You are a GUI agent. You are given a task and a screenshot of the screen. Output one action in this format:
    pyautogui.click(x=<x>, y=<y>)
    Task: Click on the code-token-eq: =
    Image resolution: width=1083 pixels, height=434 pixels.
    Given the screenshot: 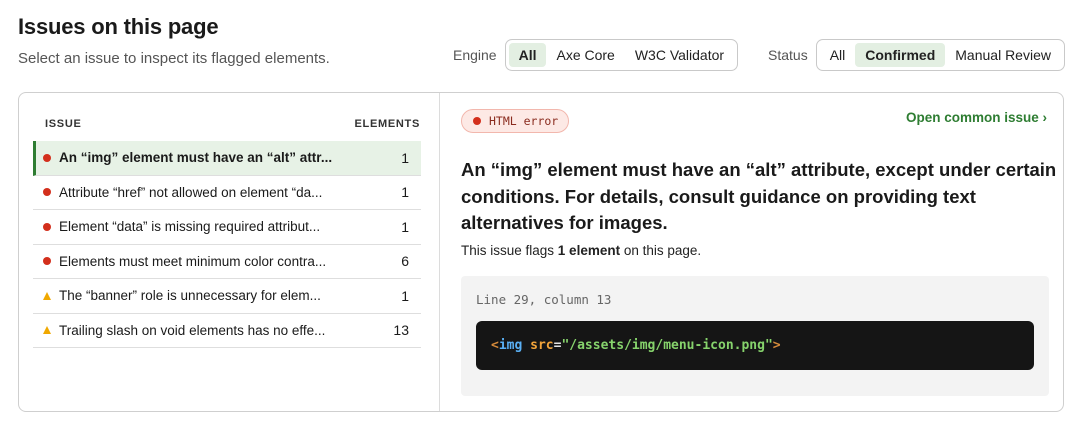 What is the action you would take?
    pyautogui.click(x=557, y=345)
    